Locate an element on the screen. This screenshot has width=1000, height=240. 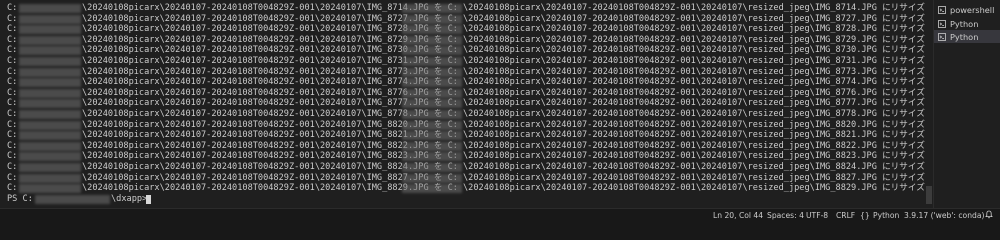
terminal-tab-python-active: Python is located at coordinates (967, 36).